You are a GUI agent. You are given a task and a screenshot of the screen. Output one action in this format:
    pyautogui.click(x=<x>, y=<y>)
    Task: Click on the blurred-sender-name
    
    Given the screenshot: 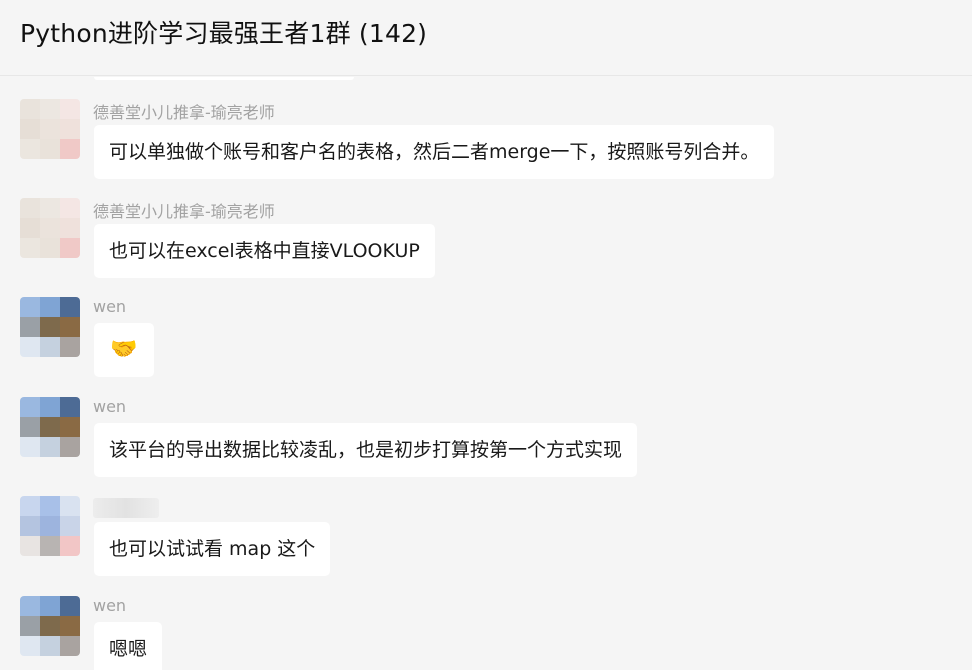 What is the action you would take?
    pyautogui.click(x=126, y=508)
    